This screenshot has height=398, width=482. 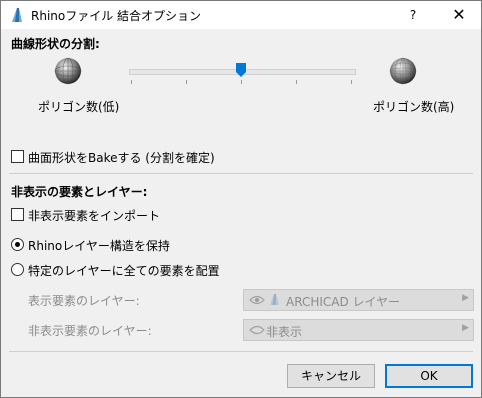 I want to click on import-hidden-checkbox, so click(x=17, y=214).